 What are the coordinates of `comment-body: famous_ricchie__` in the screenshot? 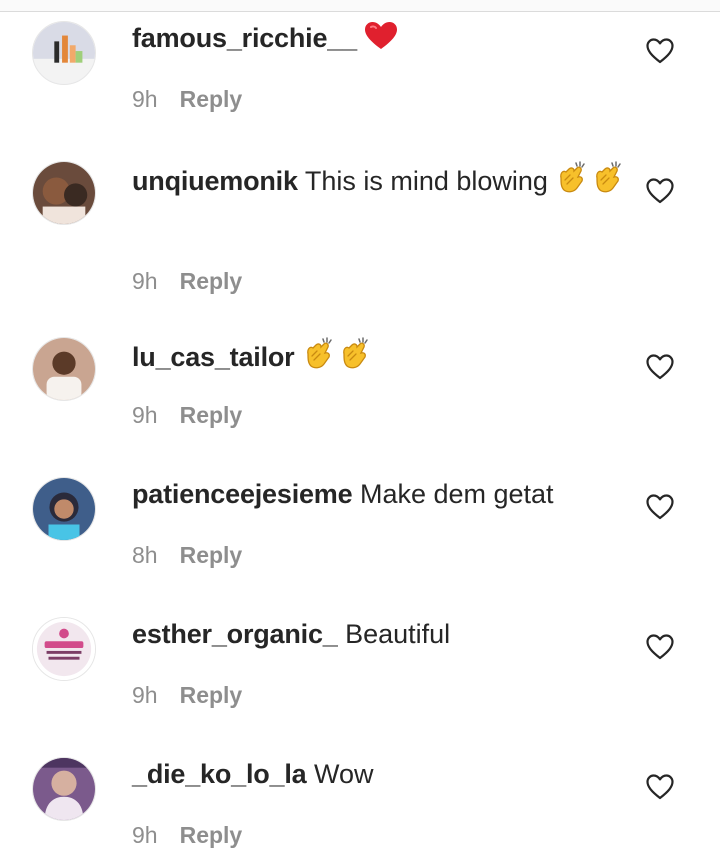 It's located at (382, 40).